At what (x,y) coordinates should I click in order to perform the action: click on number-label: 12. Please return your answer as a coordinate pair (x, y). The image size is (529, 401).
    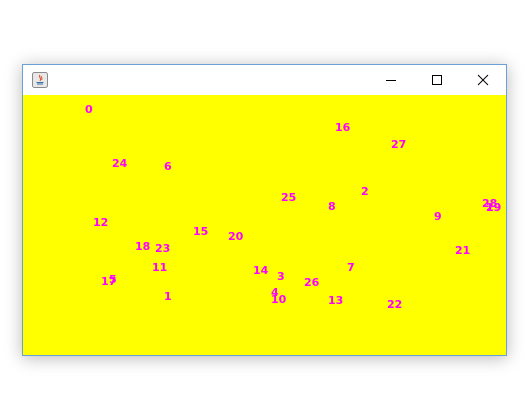
    Looking at the image, I should click on (101, 222).